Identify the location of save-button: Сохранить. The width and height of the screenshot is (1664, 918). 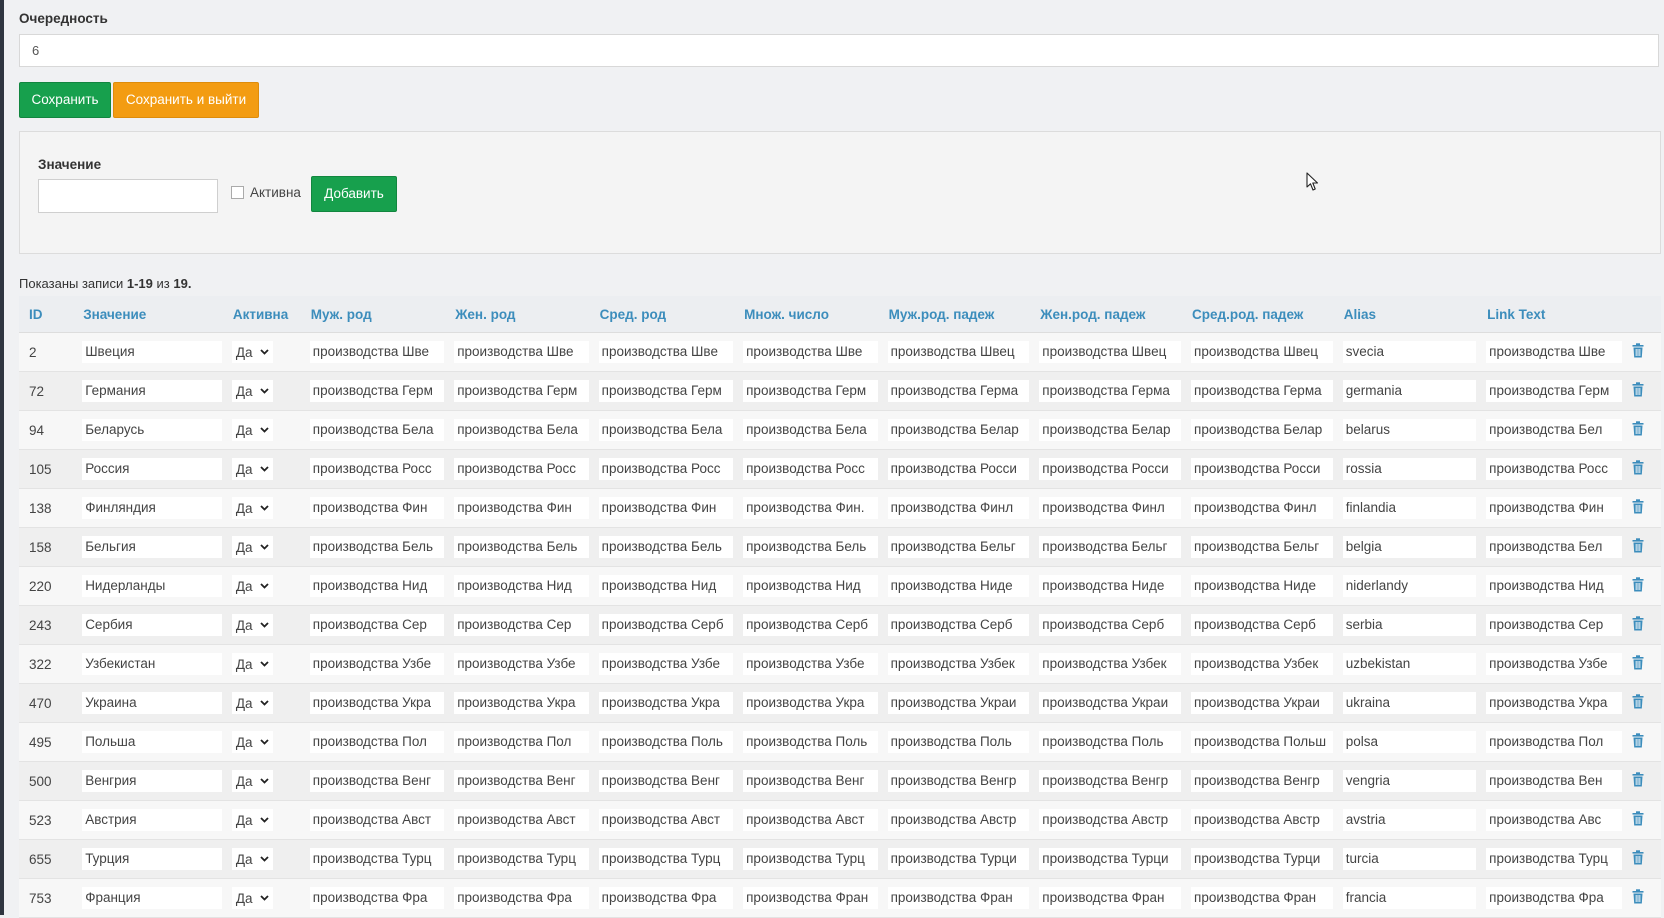
(65, 100).